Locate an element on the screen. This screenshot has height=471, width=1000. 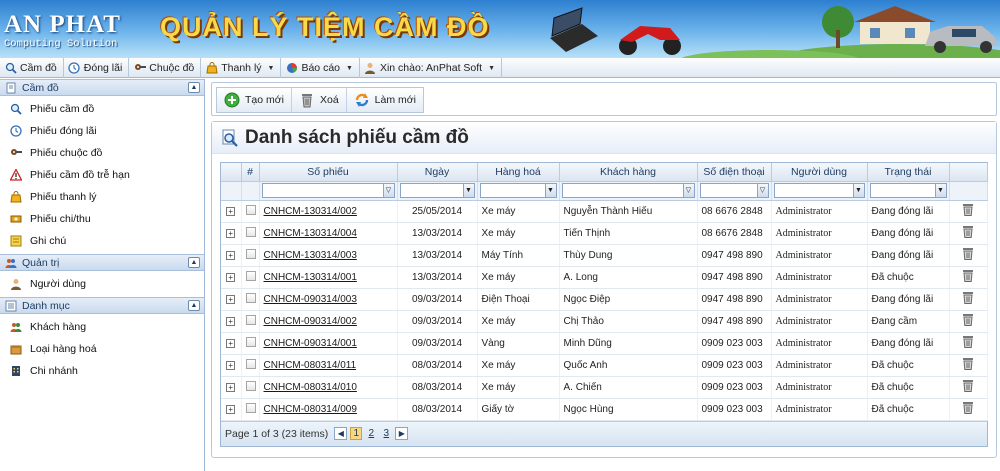
column-header-customer: Khách hàng is located at coordinates (628, 172).